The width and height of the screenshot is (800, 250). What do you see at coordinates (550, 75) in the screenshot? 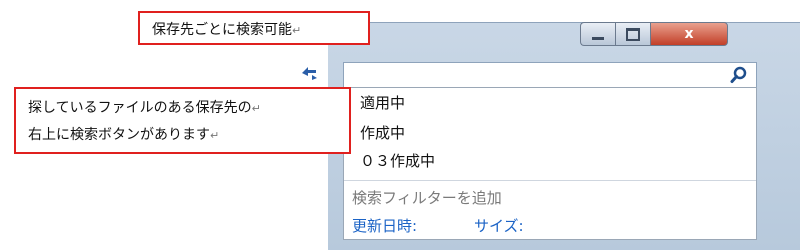
I see `search-input` at bounding box center [550, 75].